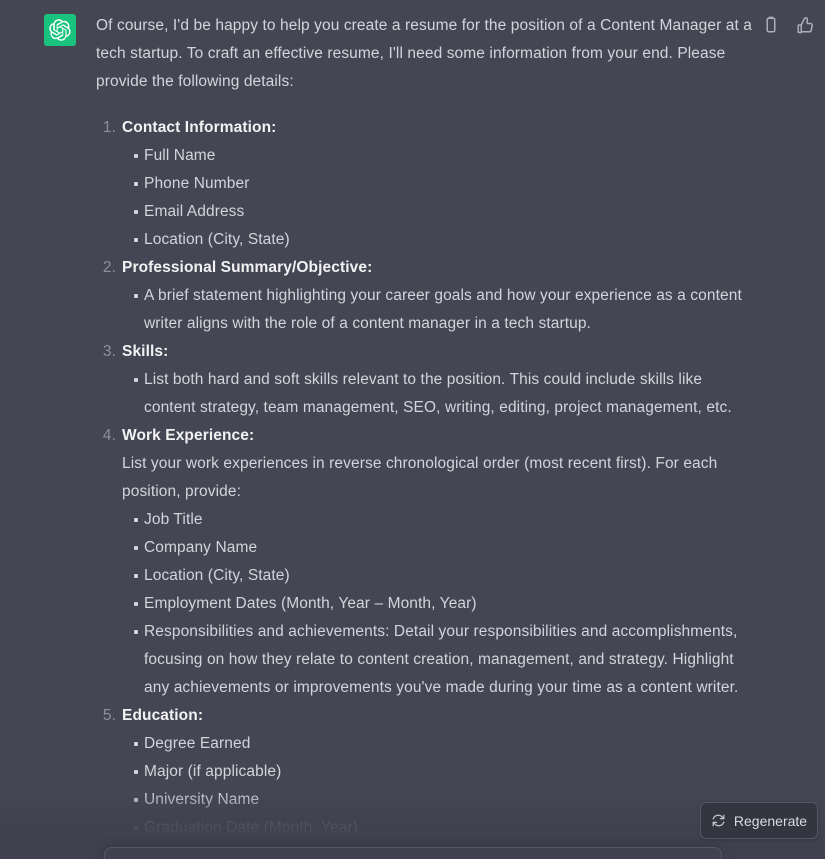 The height and width of the screenshot is (859, 825). I want to click on composer-strip, so click(412, 852).